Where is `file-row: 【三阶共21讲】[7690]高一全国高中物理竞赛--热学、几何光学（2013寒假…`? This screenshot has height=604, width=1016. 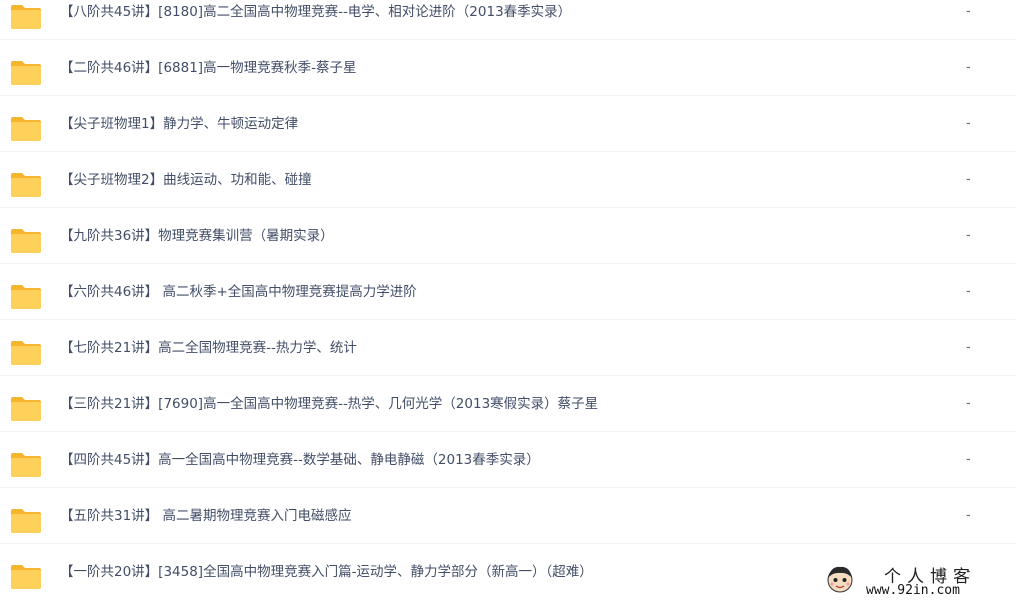
file-row: 【三阶共21讲】[7690]高一全国高中物理竞赛--热学、几何光学（2013寒假… is located at coordinates (508, 404).